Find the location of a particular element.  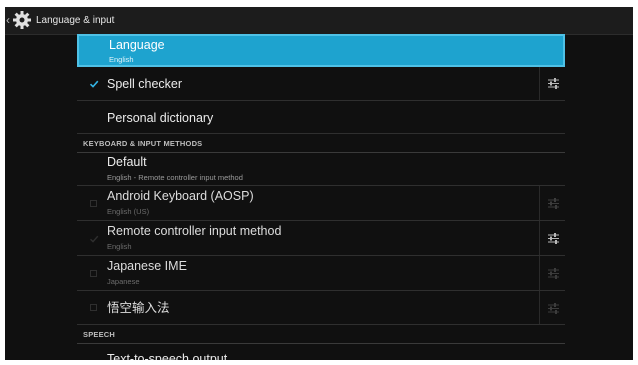

ime-row-android-keyboard: Android Keyboard (AOSP) English (US) is located at coordinates (321, 203).